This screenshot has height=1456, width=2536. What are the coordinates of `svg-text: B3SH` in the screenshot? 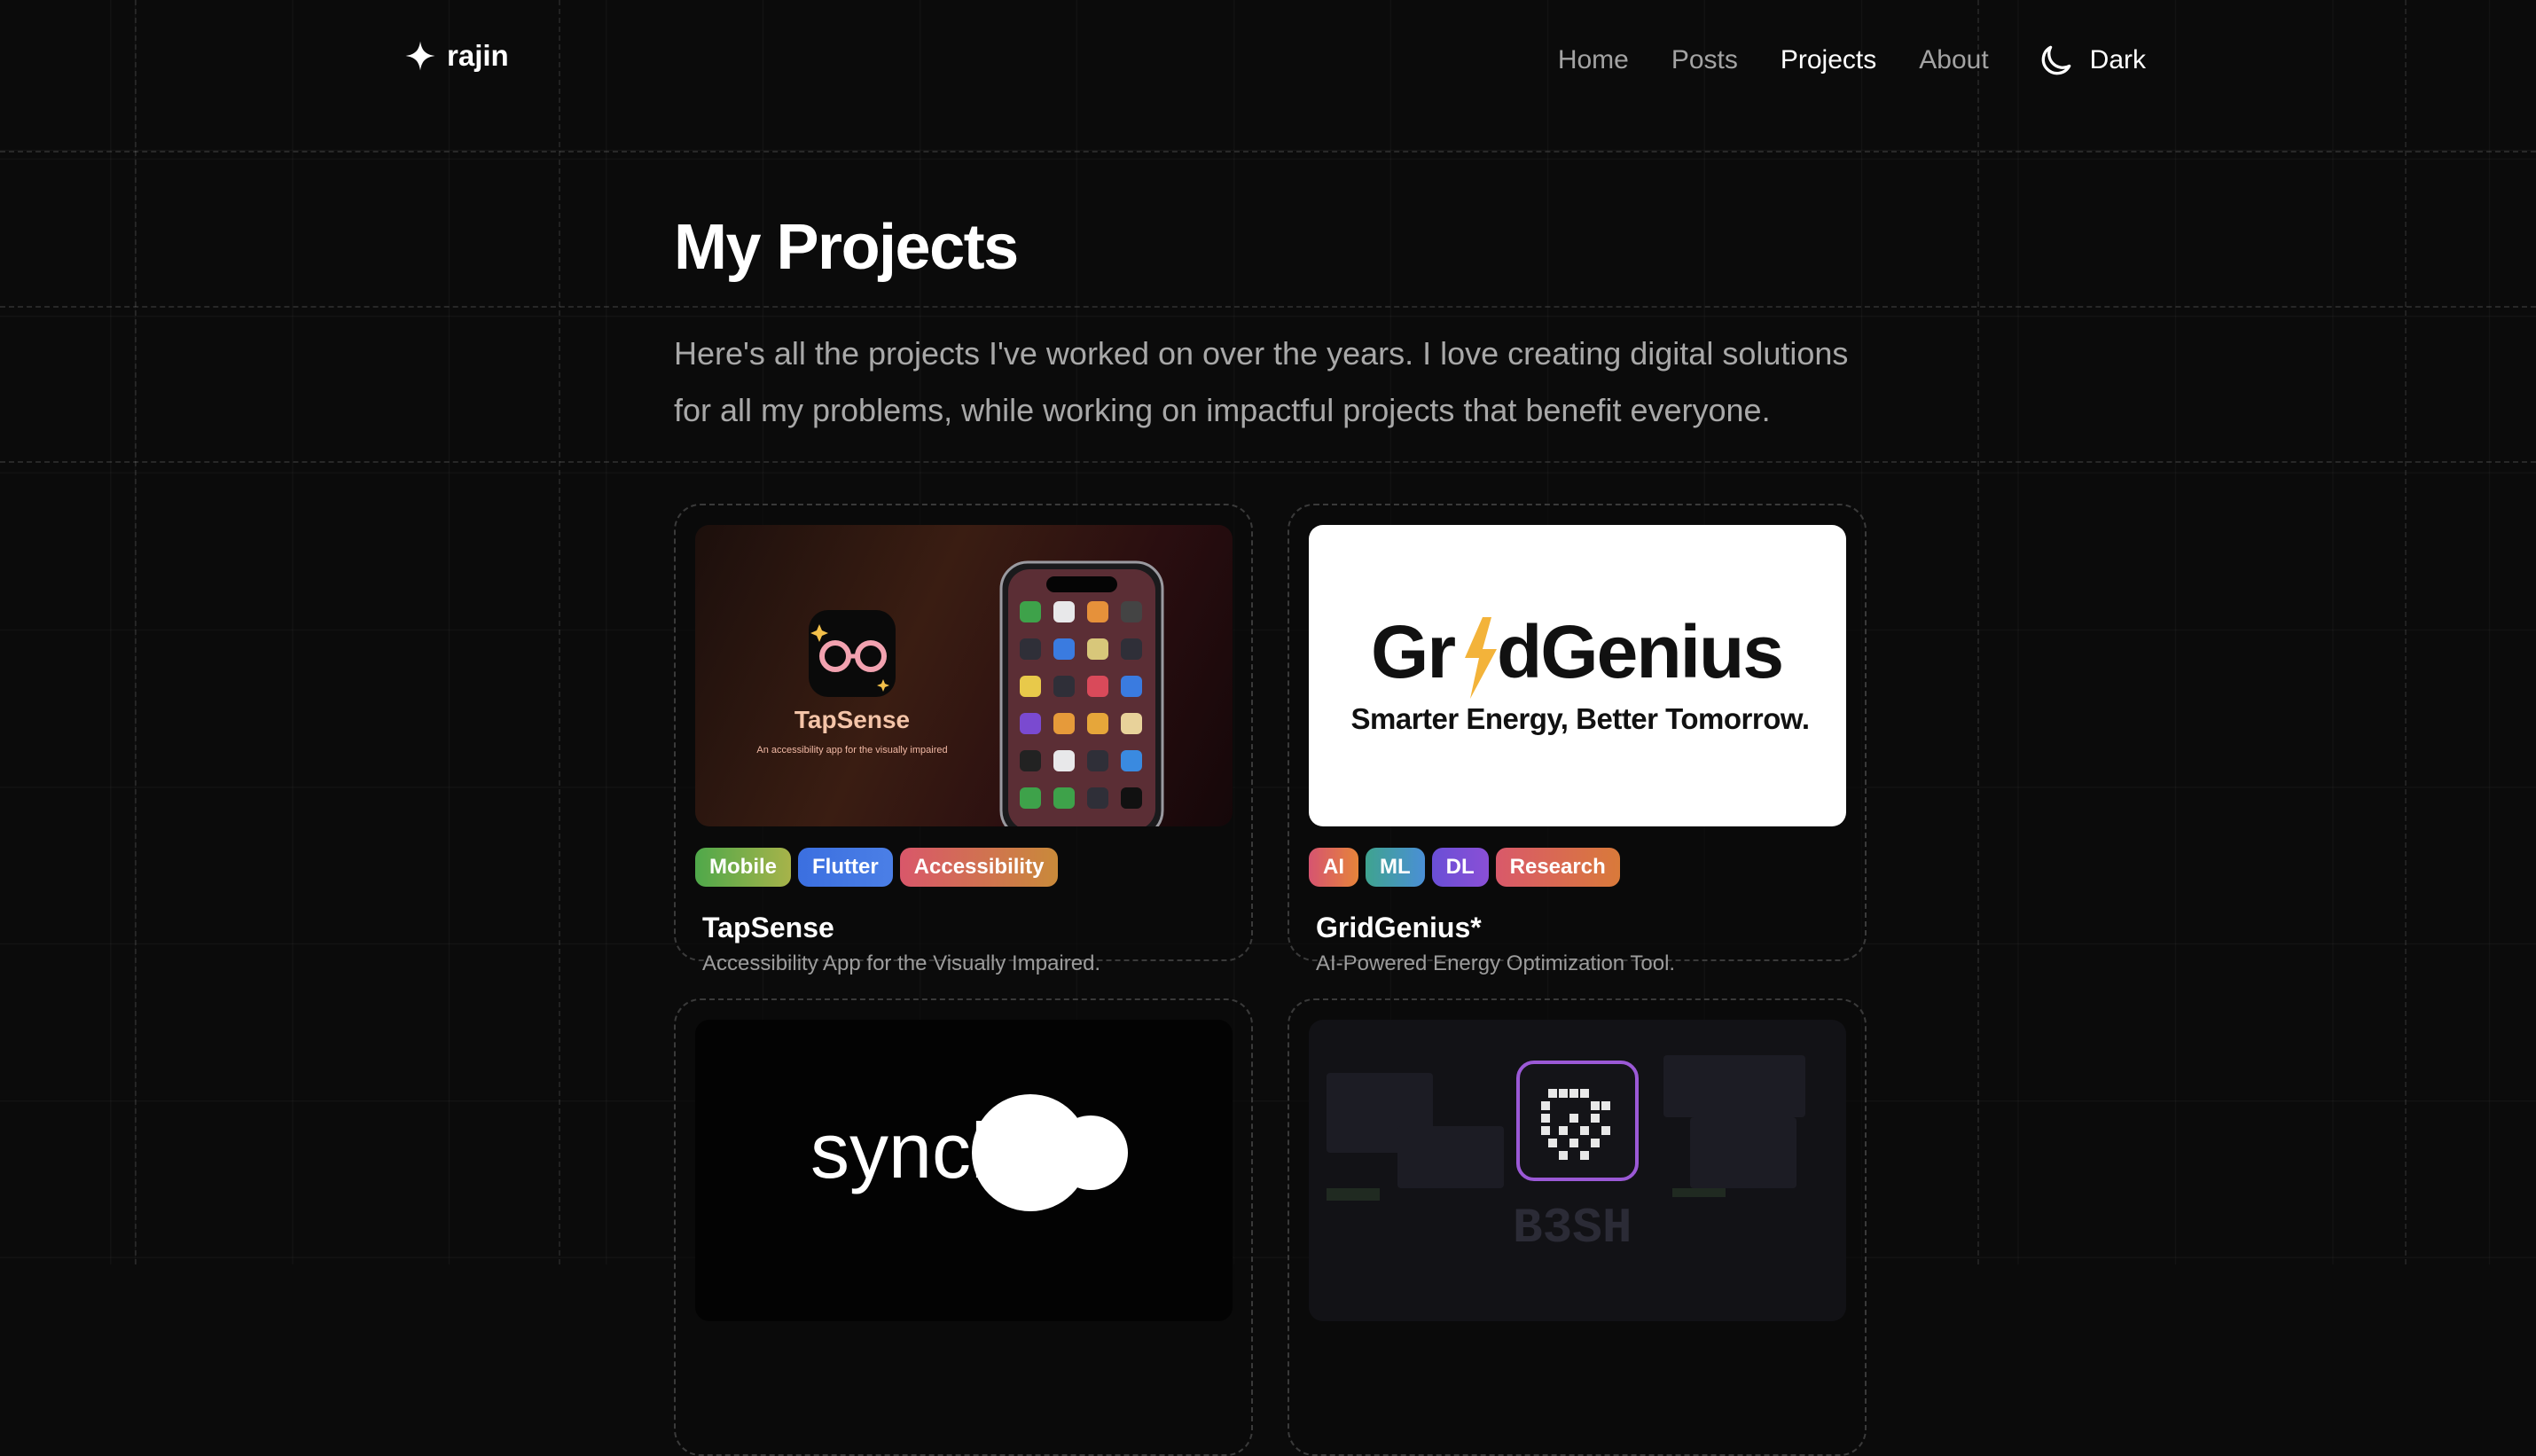 It's located at (1573, 1228).